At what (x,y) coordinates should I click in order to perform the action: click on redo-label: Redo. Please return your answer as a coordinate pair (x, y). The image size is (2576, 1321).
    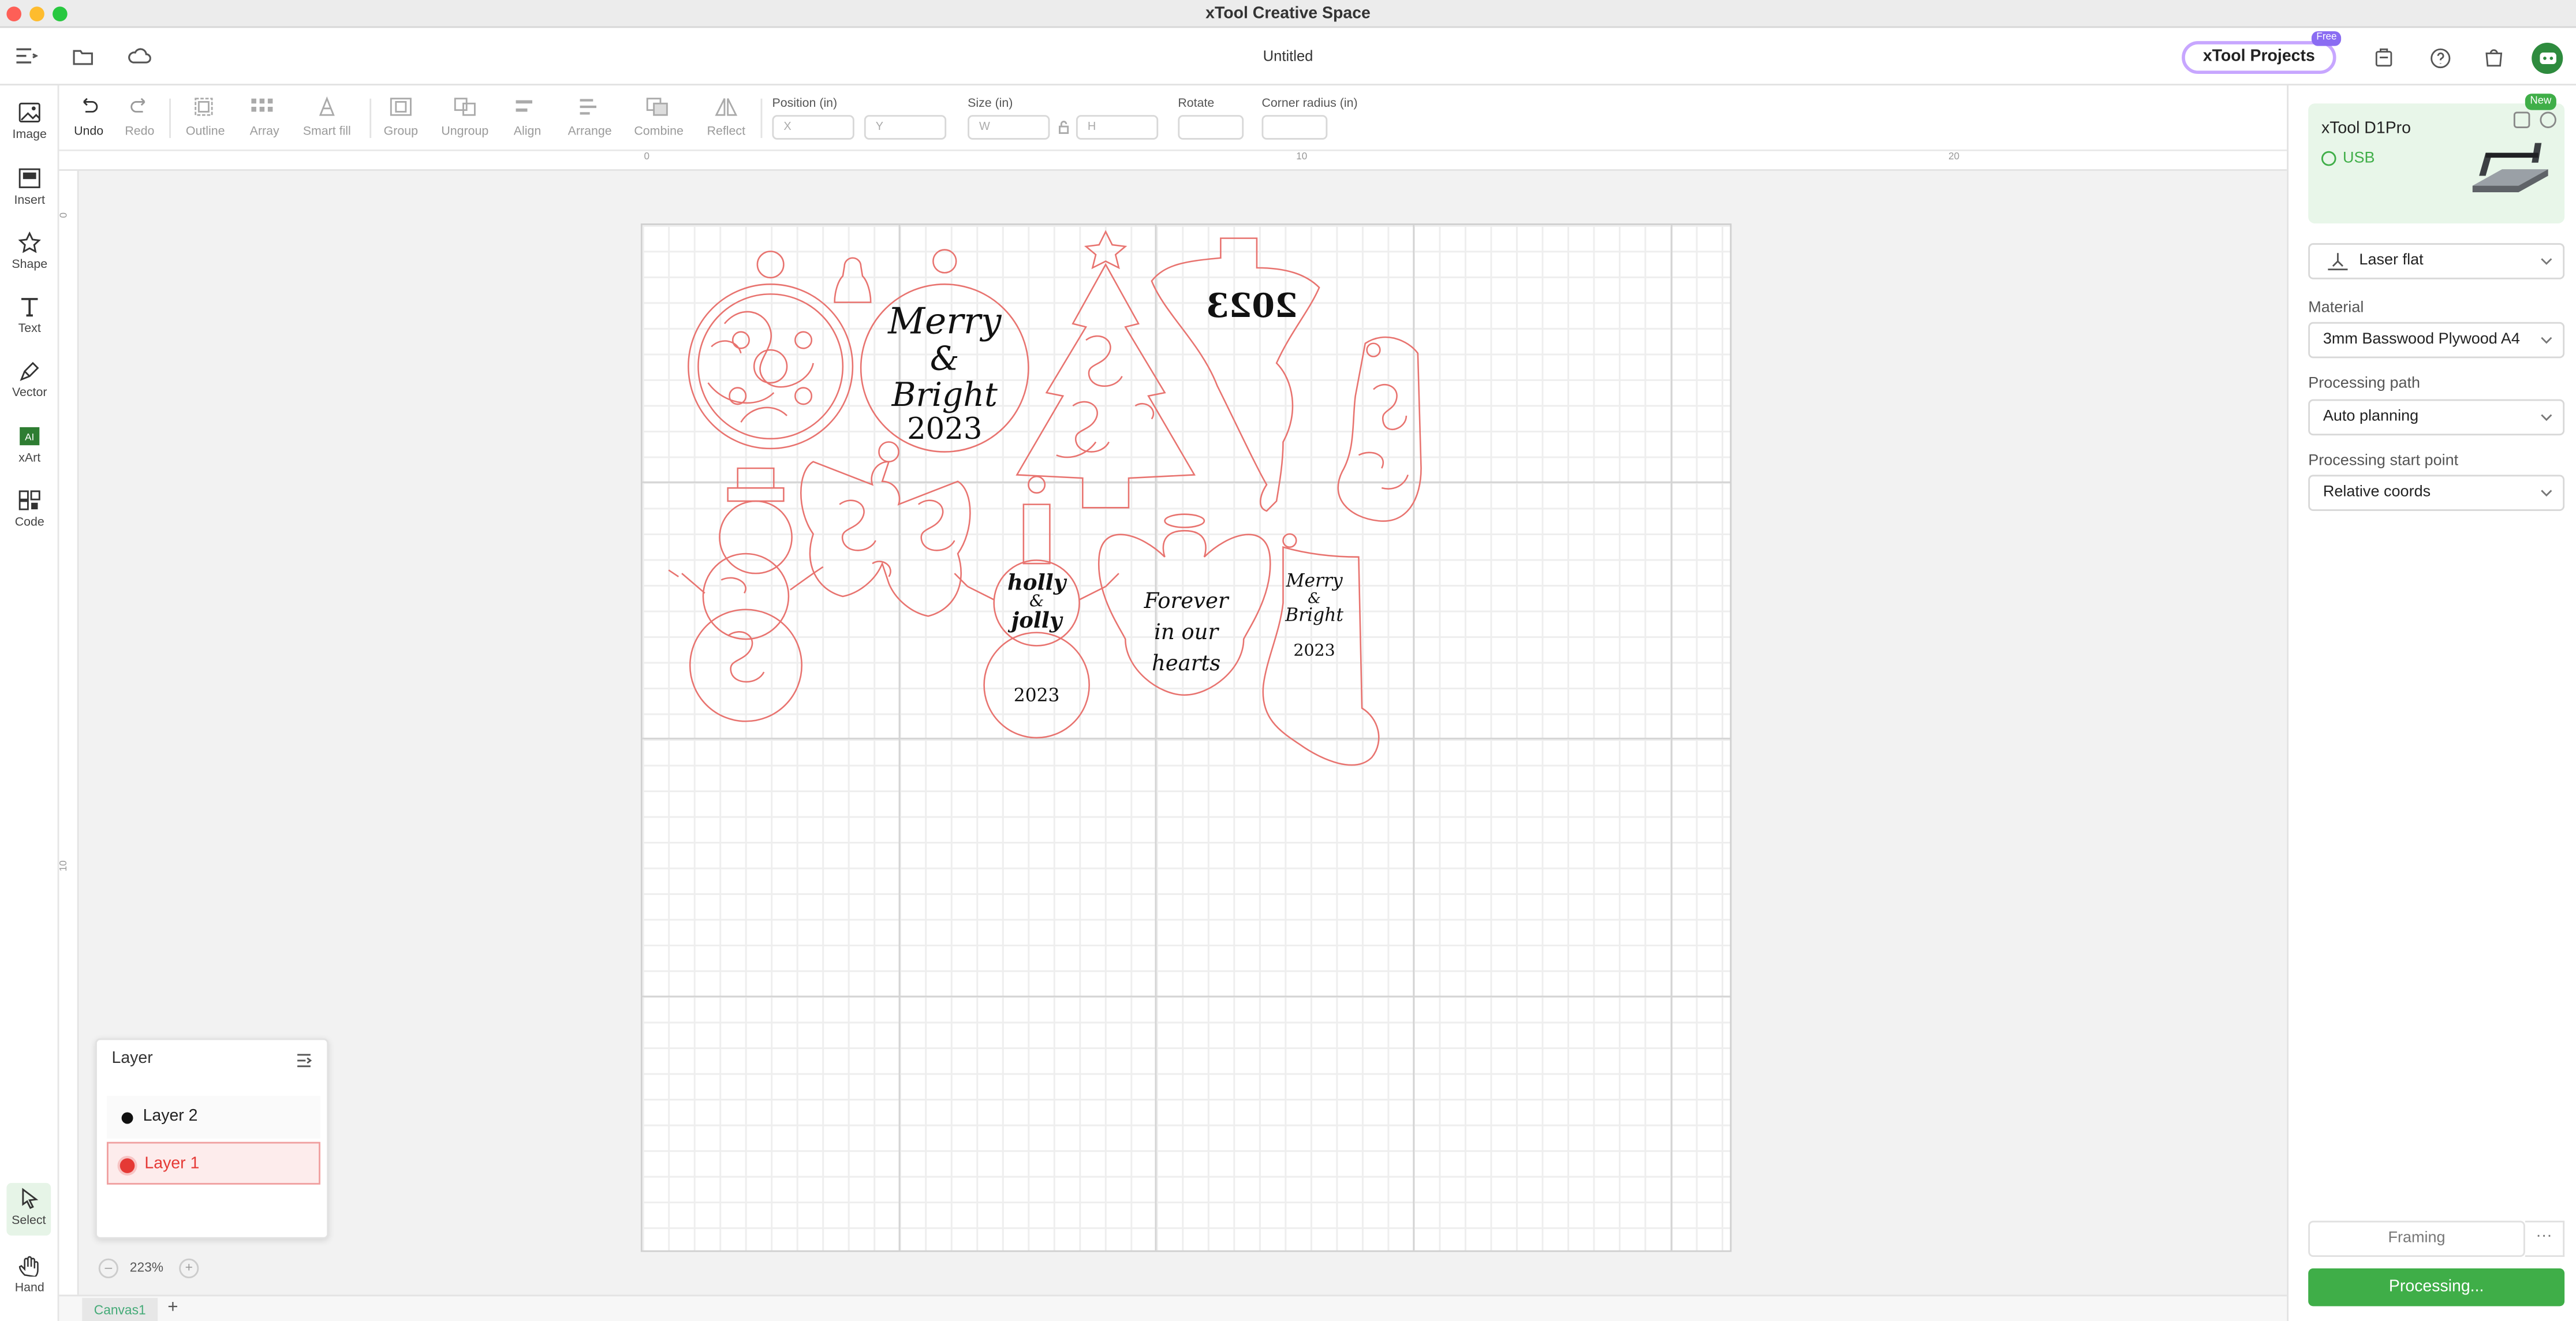
    Looking at the image, I should click on (140, 131).